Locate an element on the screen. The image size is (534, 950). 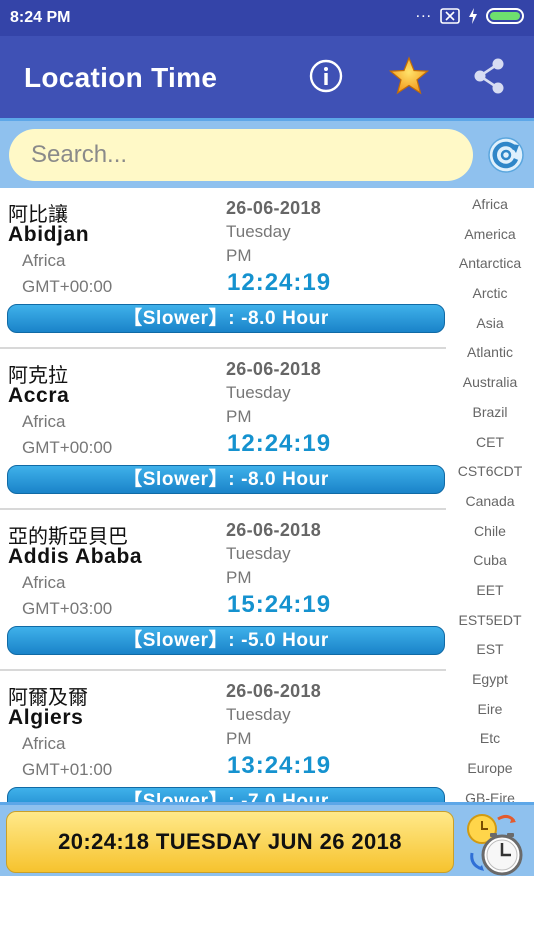
region-index-item: Canada is located at coordinates (490, 500).